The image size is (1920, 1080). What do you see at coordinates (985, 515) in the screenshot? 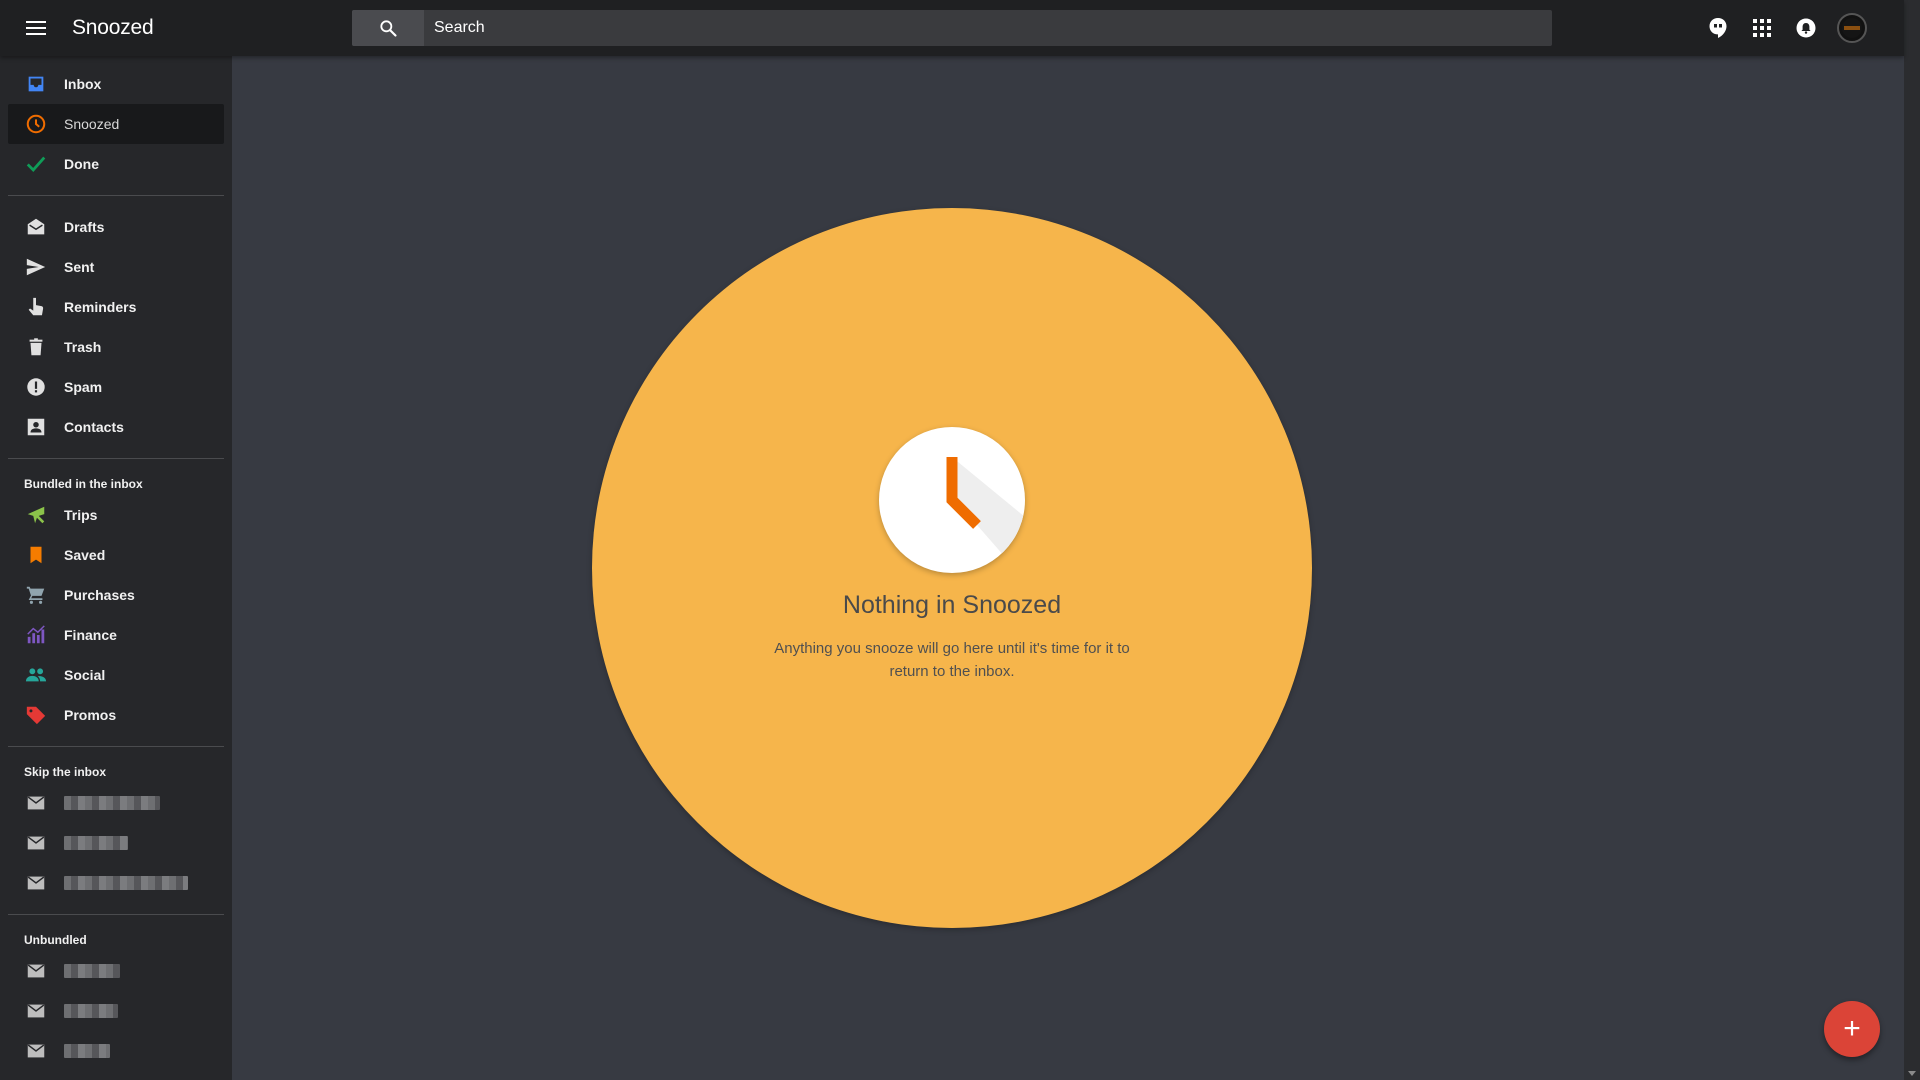
I see `snooze-clock-icon` at bounding box center [985, 515].